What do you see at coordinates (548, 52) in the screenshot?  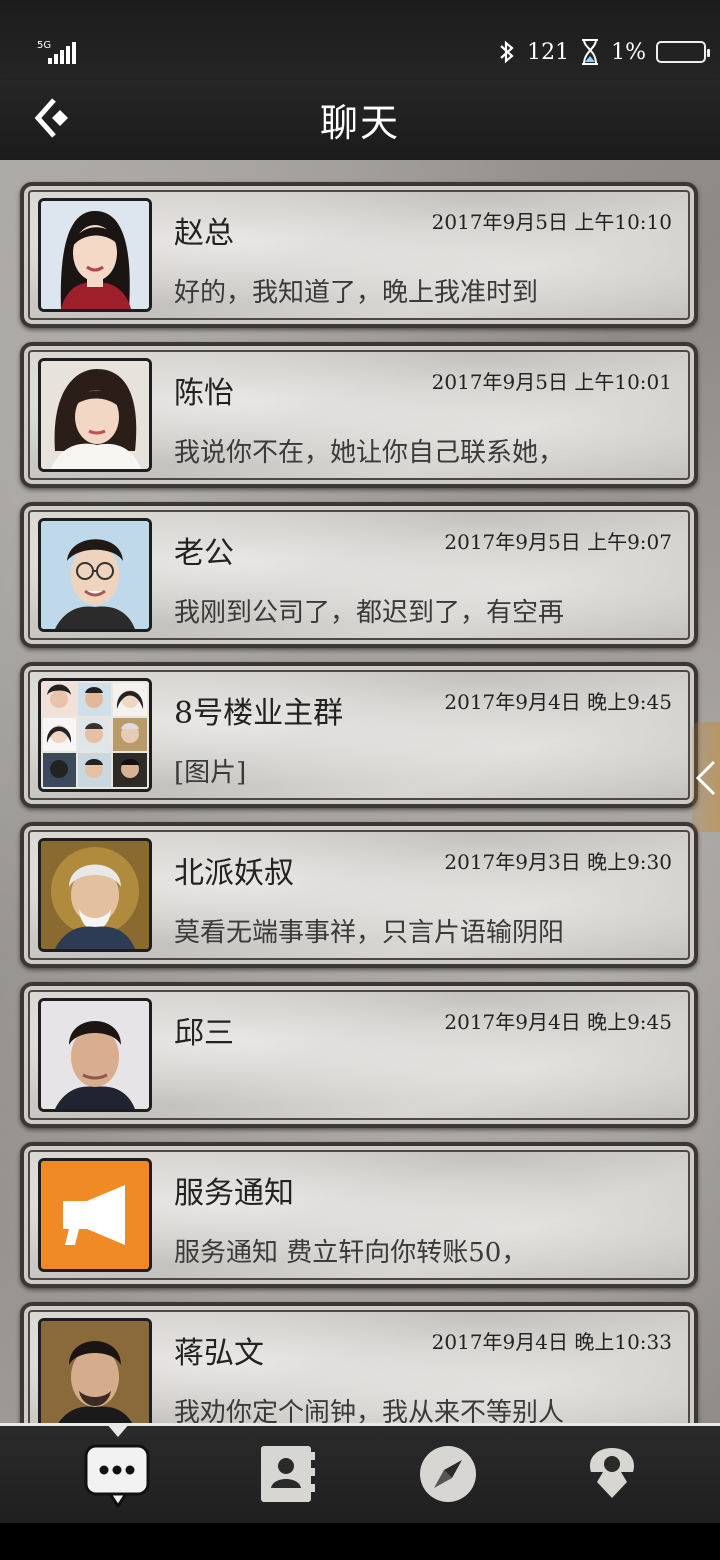 I see `counter-text: 121` at bounding box center [548, 52].